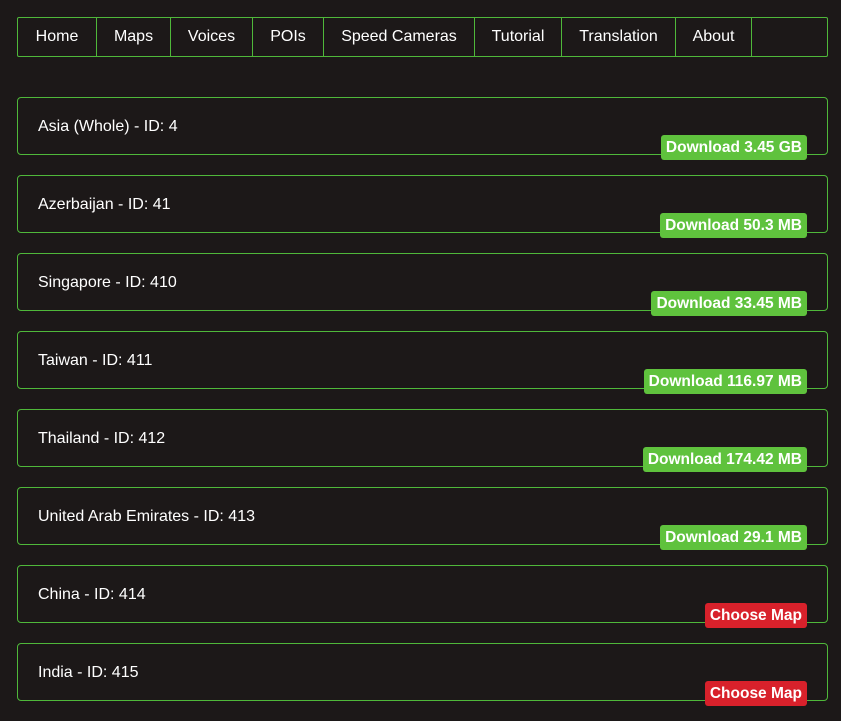  What do you see at coordinates (422, 206) in the screenshot?
I see `map-card-azerbaijan: Azerbaijan - ID: 41 Download 50.3 MB` at bounding box center [422, 206].